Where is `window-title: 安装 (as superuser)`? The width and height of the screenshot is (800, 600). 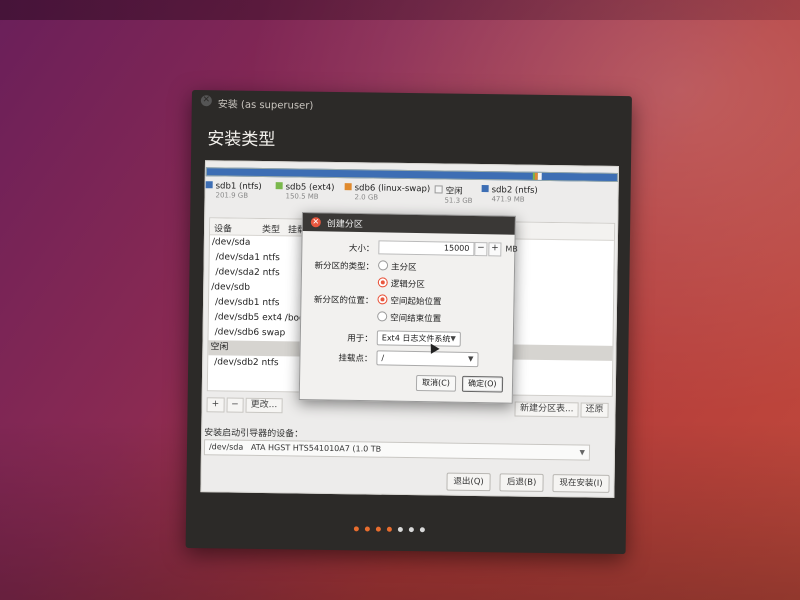
window-title: 安装 (as superuser) is located at coordinates (265, 105).